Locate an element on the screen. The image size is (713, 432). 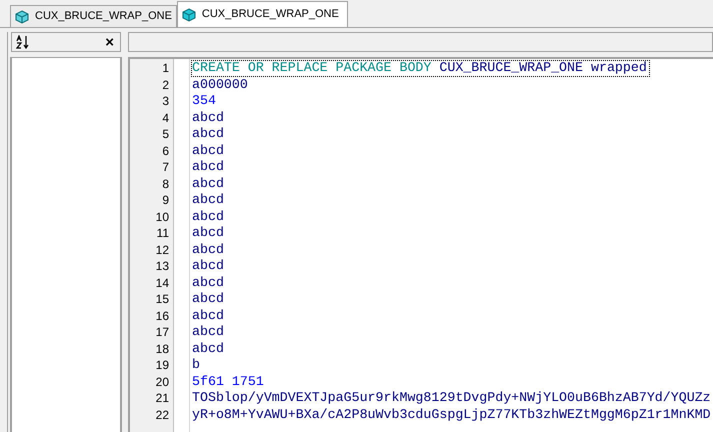
line-number: 5 is located at coordinates (165, 134).